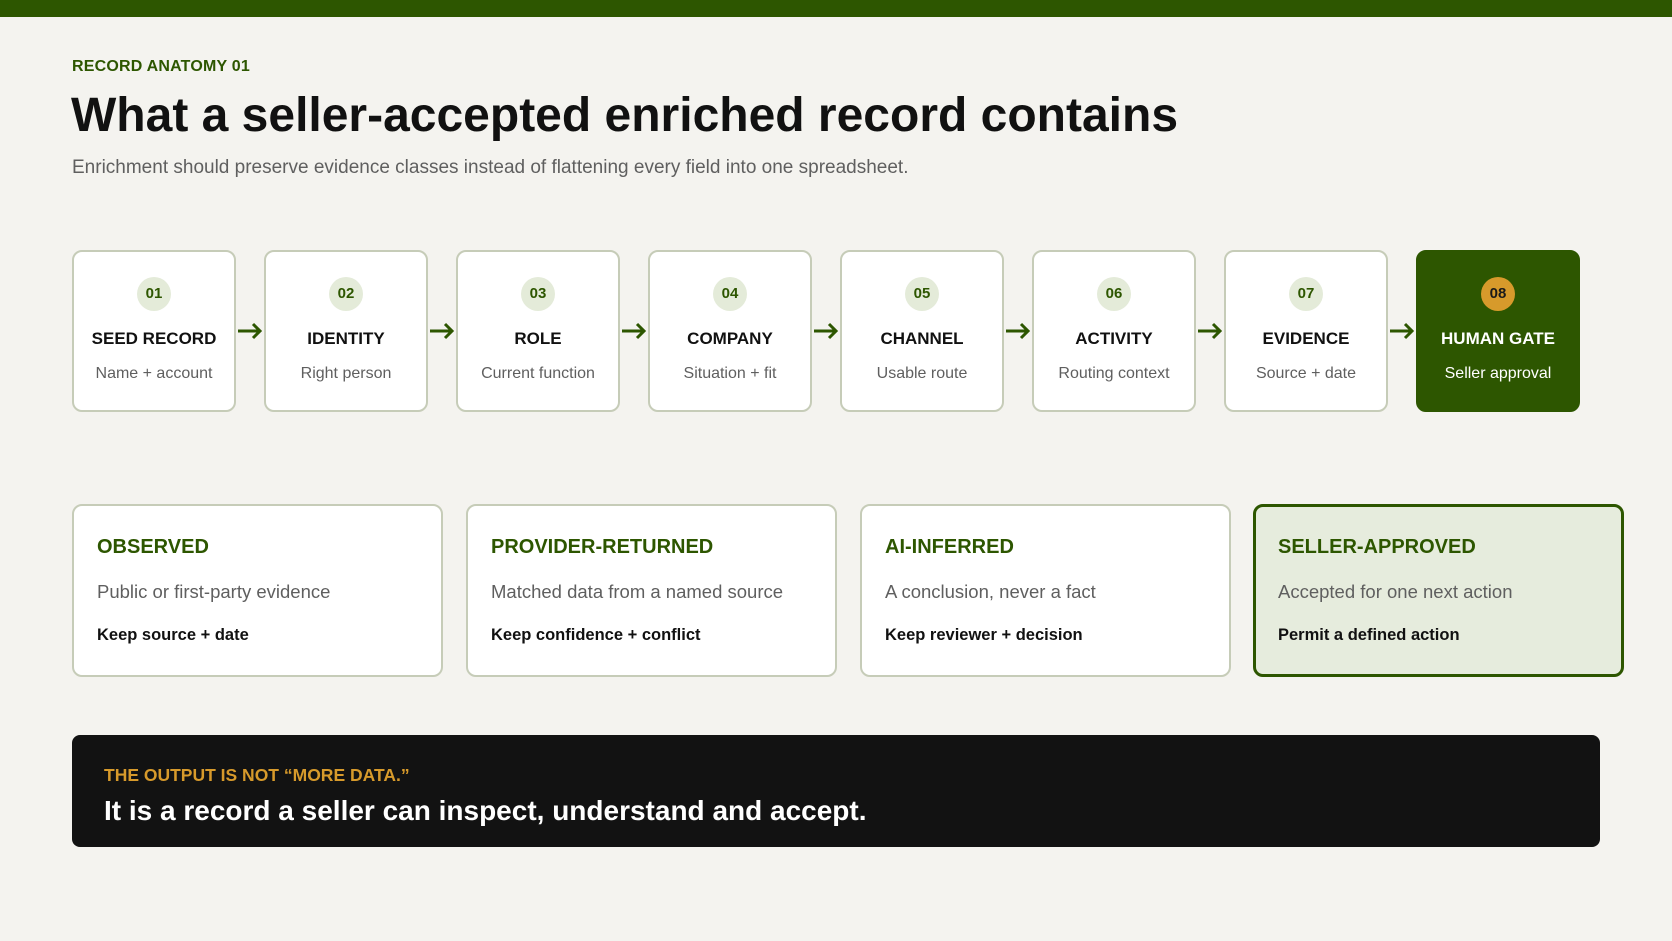 This screenshot has width=1672, height=941. Describe the element at coordinates (637, 591) in the screenshot. I see `class-description: Matched data from a named source` at that location.